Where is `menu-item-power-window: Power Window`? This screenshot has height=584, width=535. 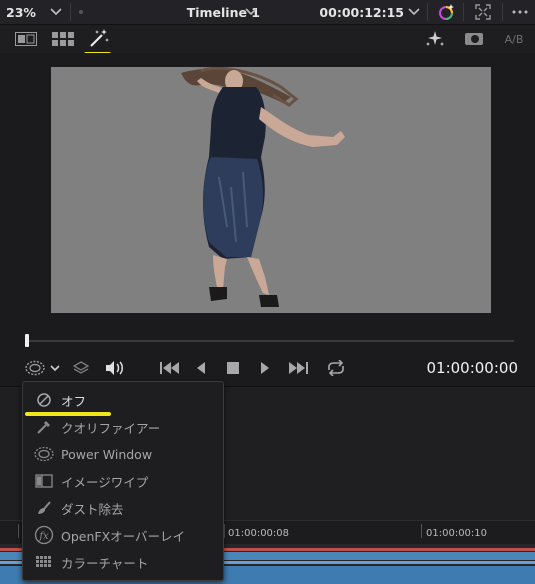
menu-item-power-window: Power Window is located at coordinates (123, 454).